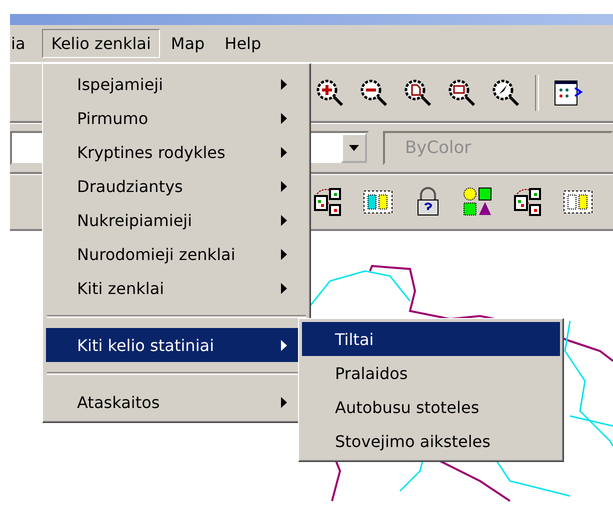  I want to click on menu-item: Pirmumo, so click(176, 118).